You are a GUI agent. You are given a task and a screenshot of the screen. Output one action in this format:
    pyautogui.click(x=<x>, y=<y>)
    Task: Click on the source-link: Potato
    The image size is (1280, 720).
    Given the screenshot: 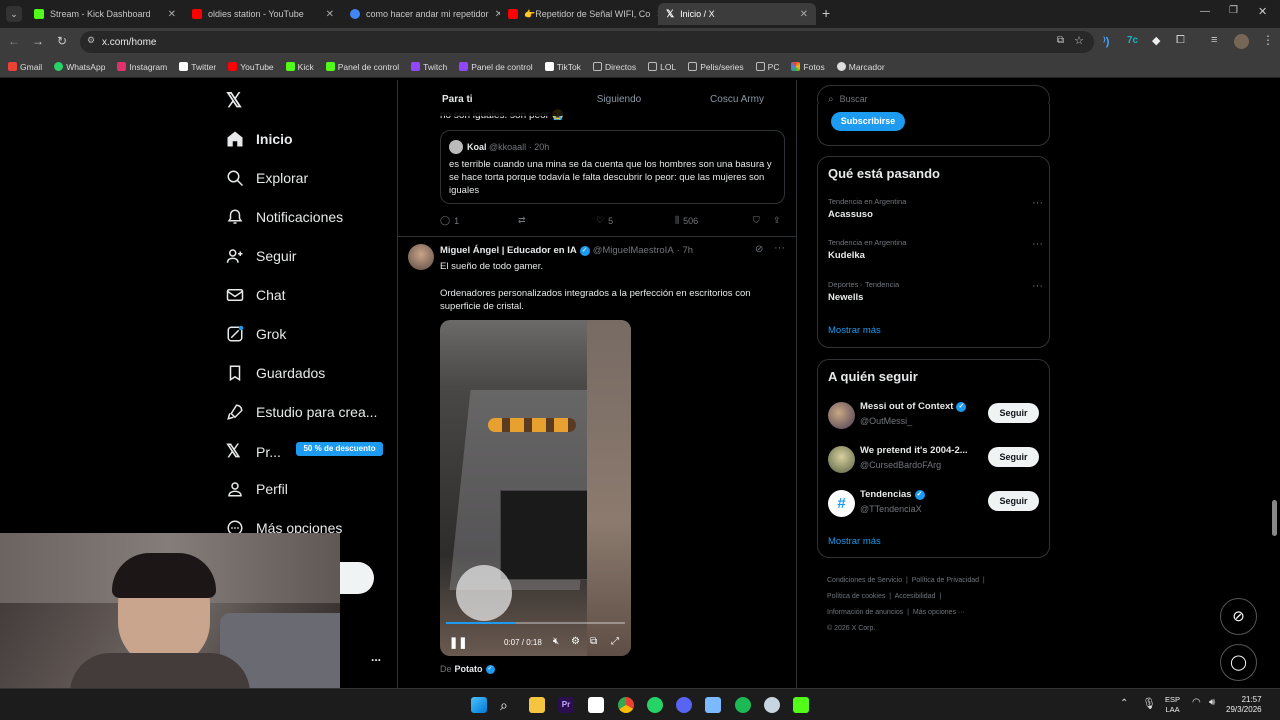 What is the action you would take?
    pyautogui.click(x=469, y=669)
    